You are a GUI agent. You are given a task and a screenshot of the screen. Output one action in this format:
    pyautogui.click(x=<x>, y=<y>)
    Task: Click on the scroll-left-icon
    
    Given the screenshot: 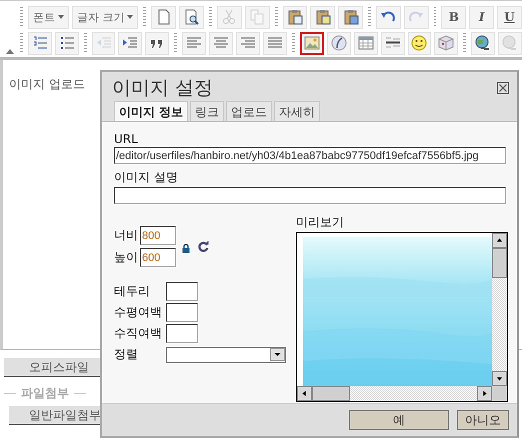 What is the action you would take?
    pyautogui.click(x=304, y=393)
    